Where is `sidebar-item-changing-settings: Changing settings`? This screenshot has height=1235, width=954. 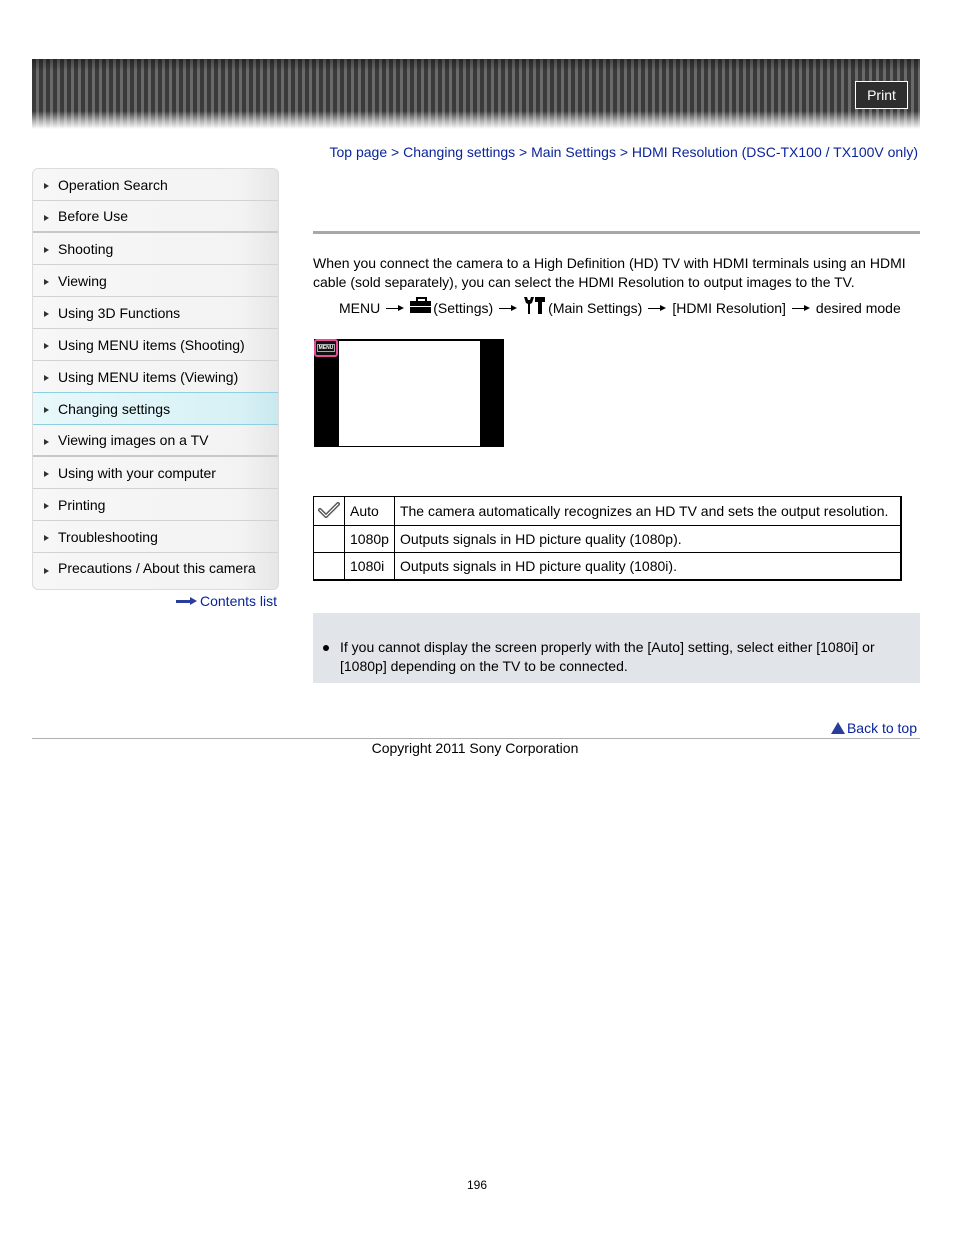
sidebar-item-changing-settings: Changing settings is located at coordinates (155, 408).